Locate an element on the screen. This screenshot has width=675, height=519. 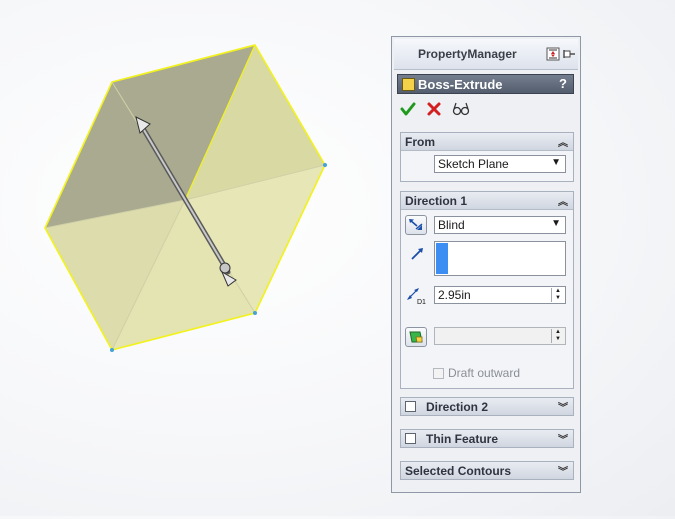
selected-contours-group: Selected Contours ︾ is located at coordinates (487, 470).